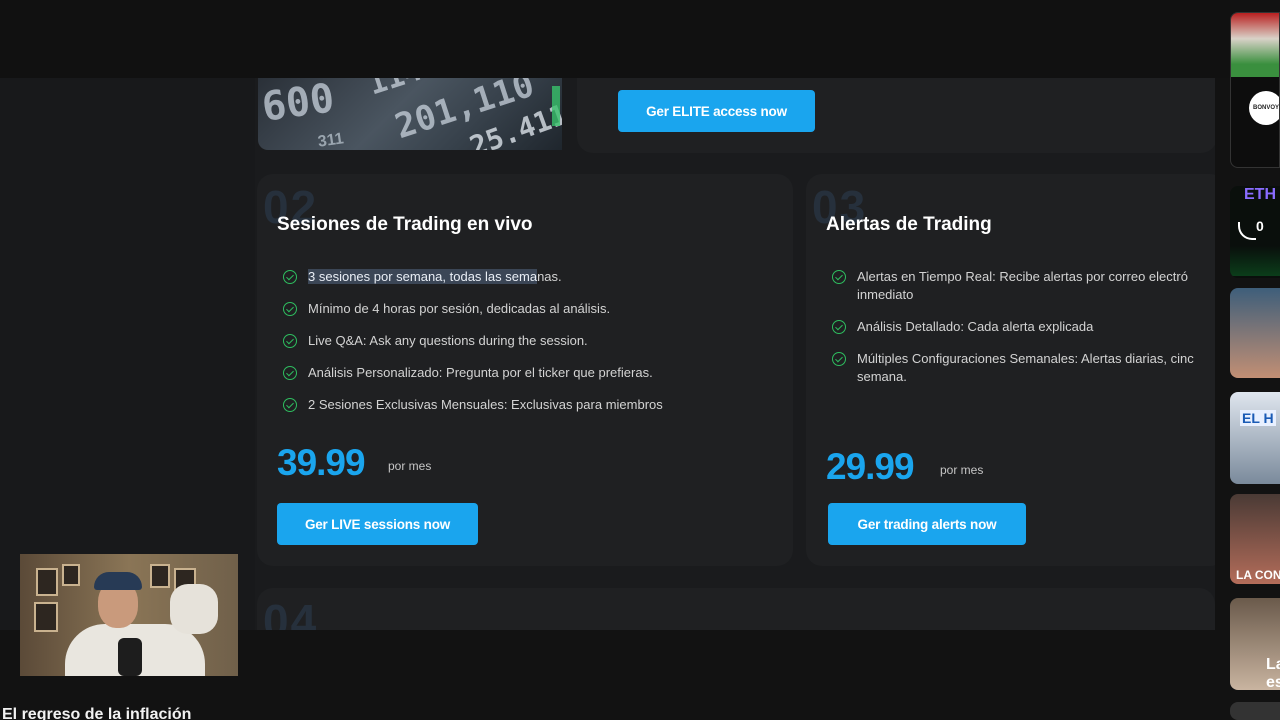 Image resolution: width=1280 pixels, height=720 pixels. What do you see at coordinates (909, 224) in the screenshot?
I see `card-title: Alertas de Trading` at bounding box center [909, 224].